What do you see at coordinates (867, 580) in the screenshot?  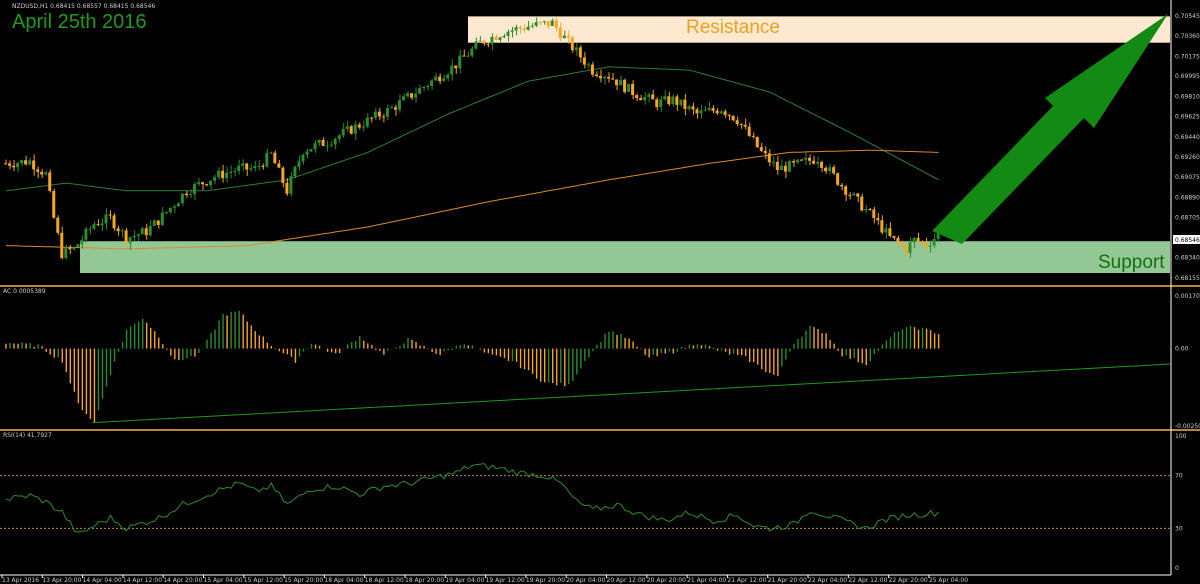 I see `x-tick-label: 22 Apr 12:00` at bounding box center [867, 580].